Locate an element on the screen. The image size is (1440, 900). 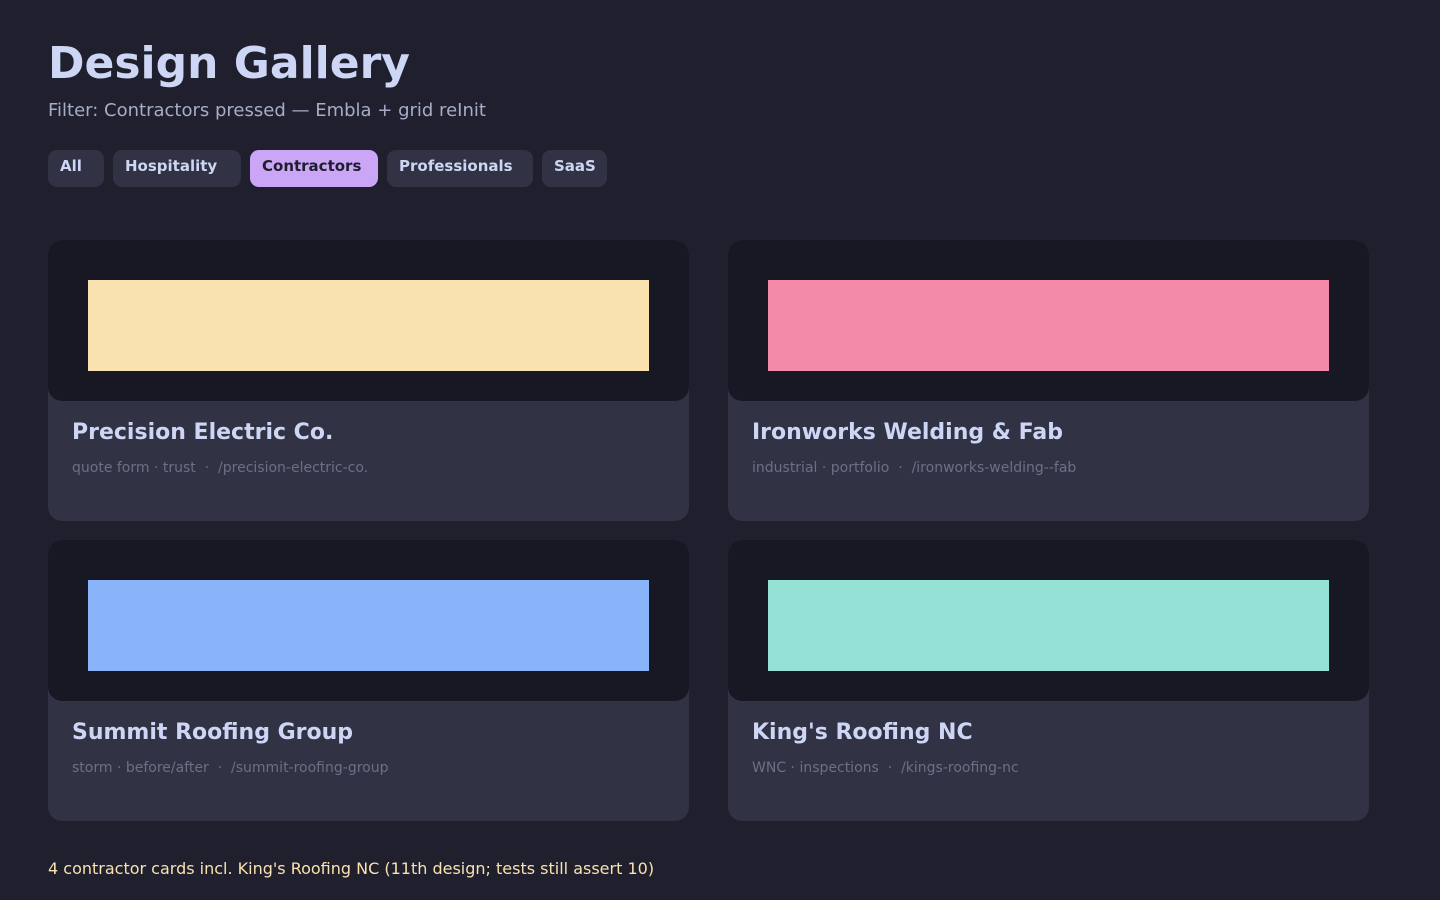
filter-chip-saas: SaaS is located at coordinates (574, 168).